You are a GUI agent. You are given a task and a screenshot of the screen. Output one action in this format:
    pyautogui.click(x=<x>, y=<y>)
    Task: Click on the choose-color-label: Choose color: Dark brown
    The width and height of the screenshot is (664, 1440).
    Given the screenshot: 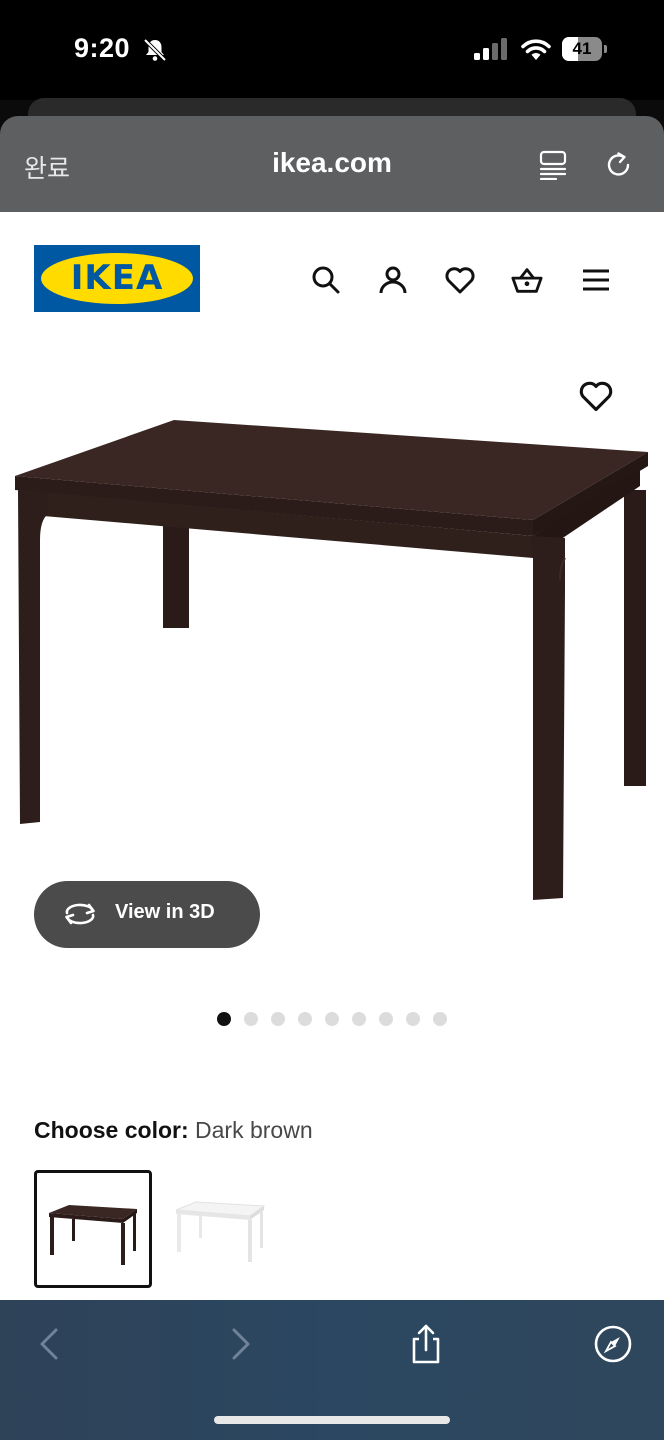 What is the action you would take?
    pyautogui.click(x=173, y=1130)
    